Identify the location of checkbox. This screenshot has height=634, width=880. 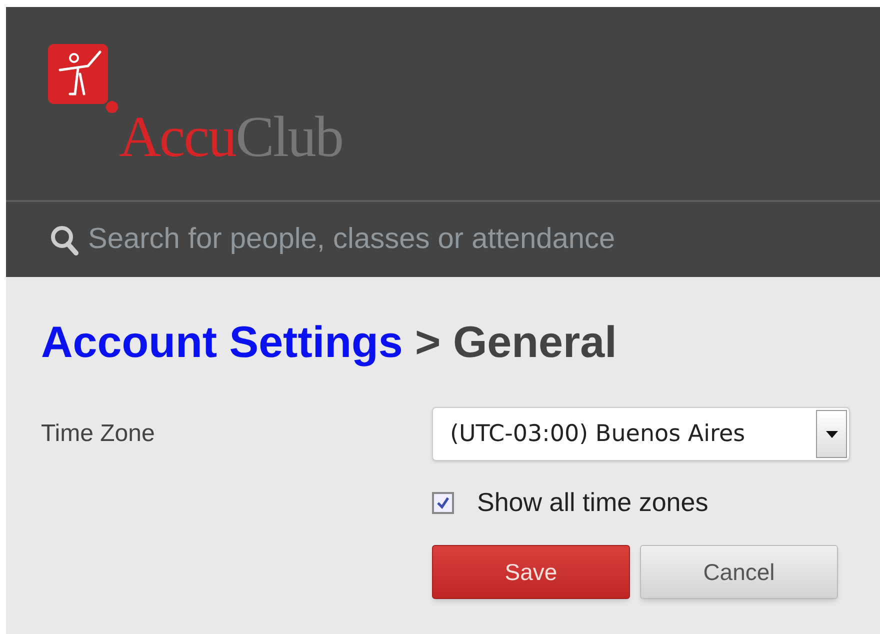
(443, 503).